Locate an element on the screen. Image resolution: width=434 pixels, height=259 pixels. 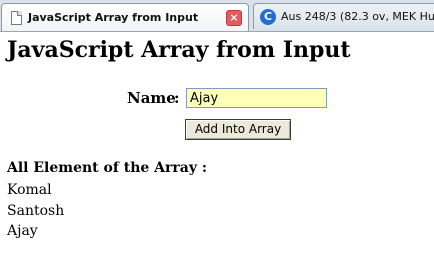
name-label: Name is located at coordinates (151, 98).